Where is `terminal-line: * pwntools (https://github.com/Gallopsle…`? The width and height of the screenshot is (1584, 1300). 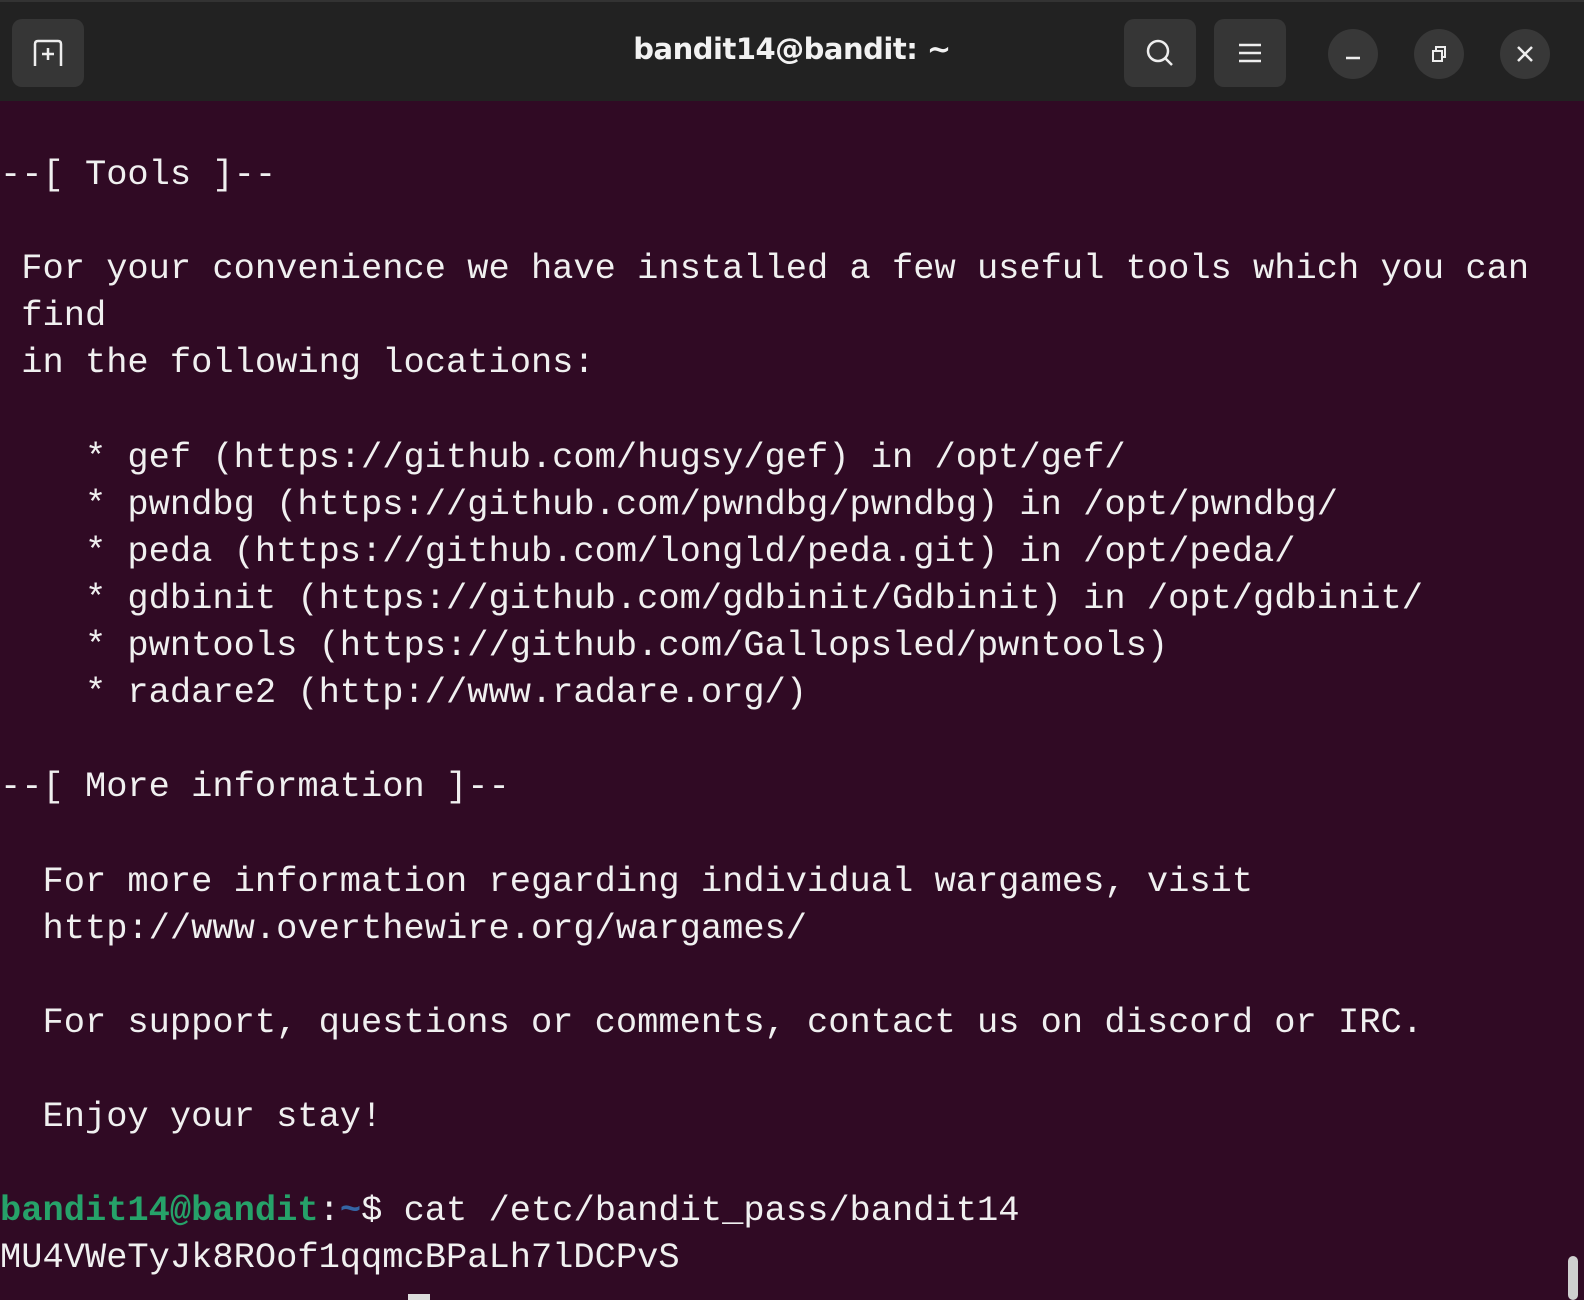 terminal-line: * pwntools (https://github.com/Gallopsle… is located at coordinates (584, 646).